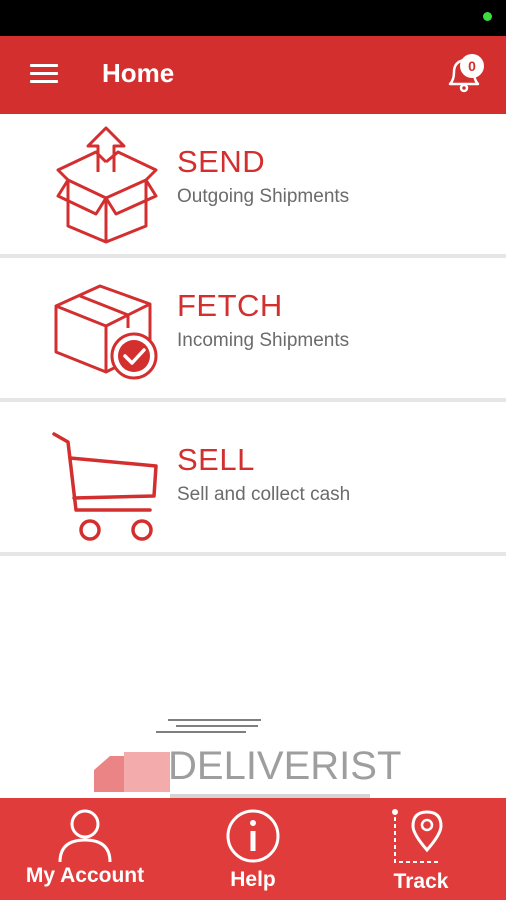 This screenshot has width=506, height=900. Describe the element at coordinates (107, 185) in the screenshot. I see `send-box-icon` at that location.